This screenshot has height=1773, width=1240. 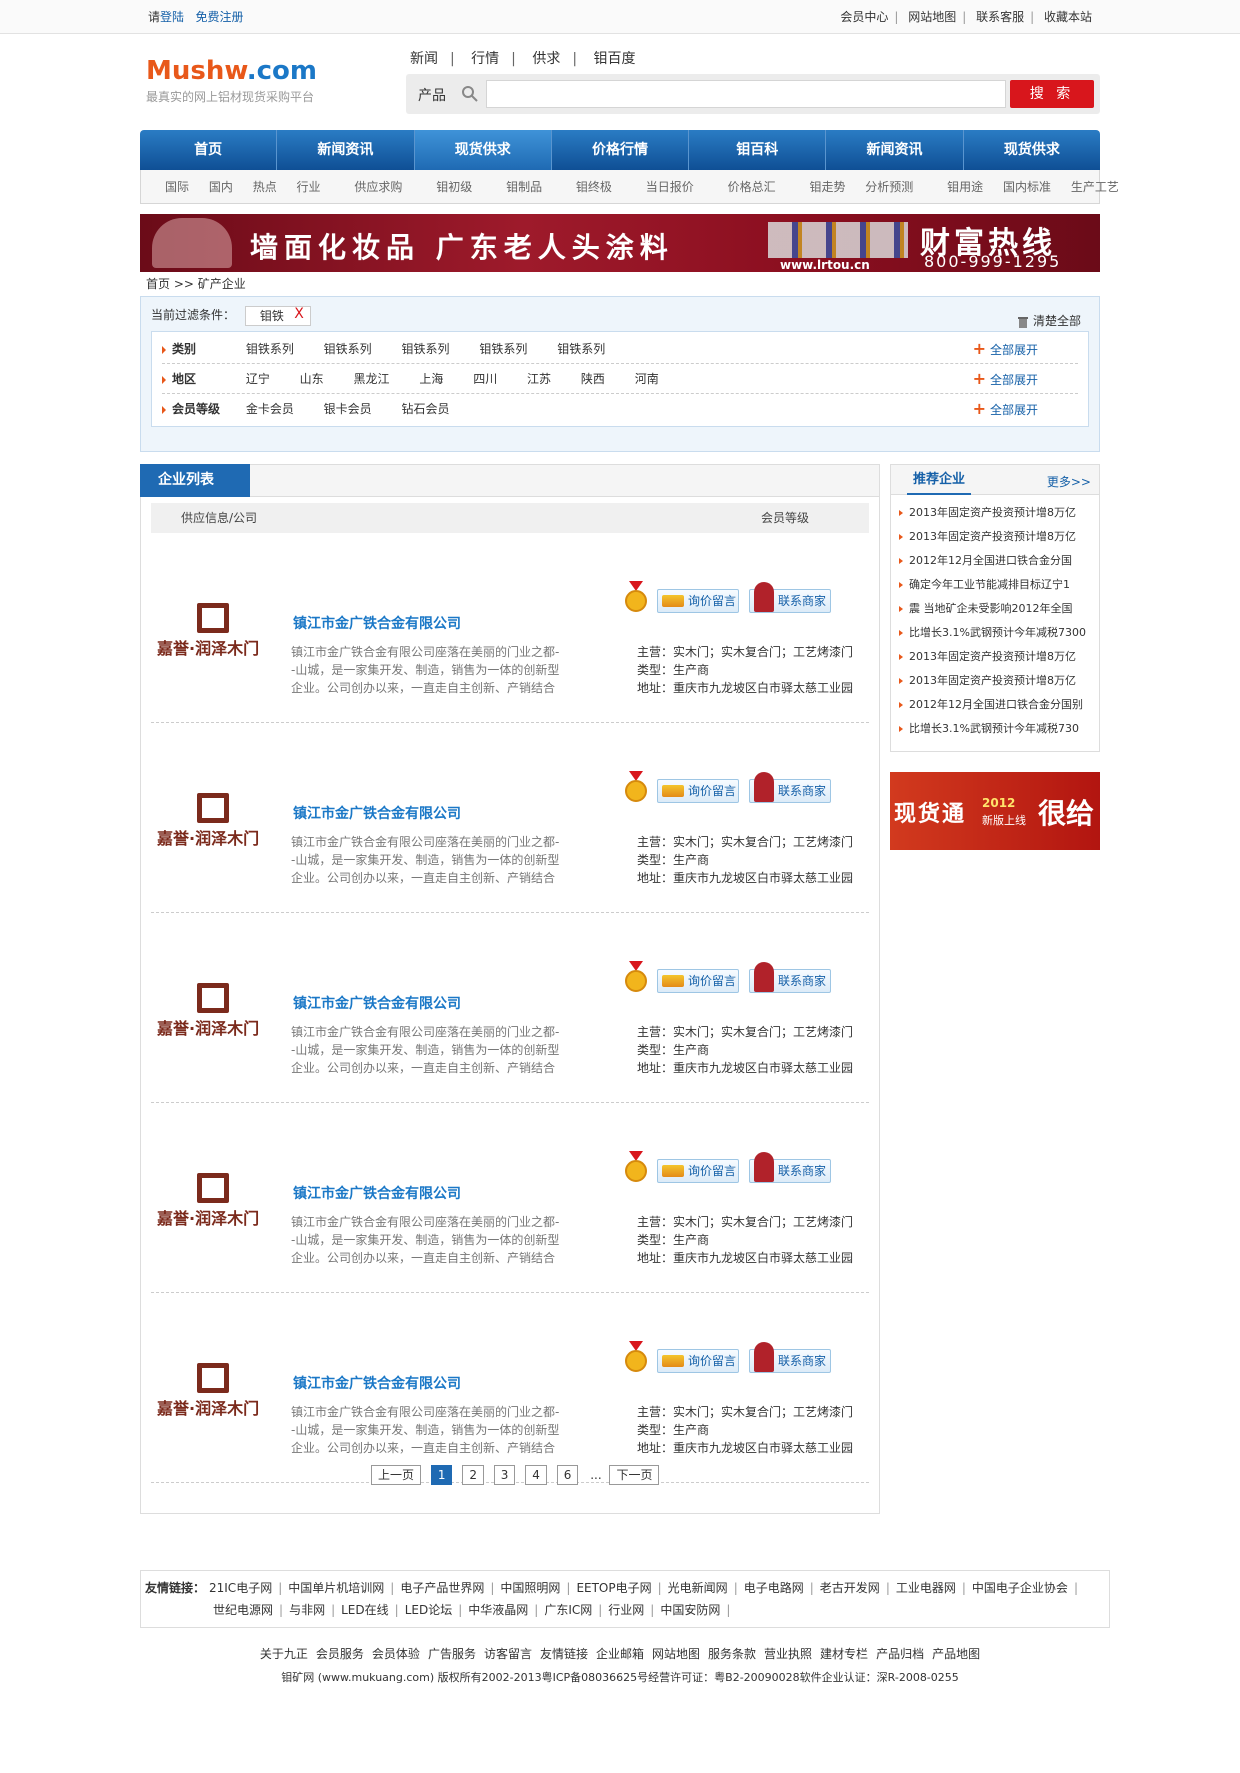 I want to click on subnav-item: 国际, so click(x=177, y=187).